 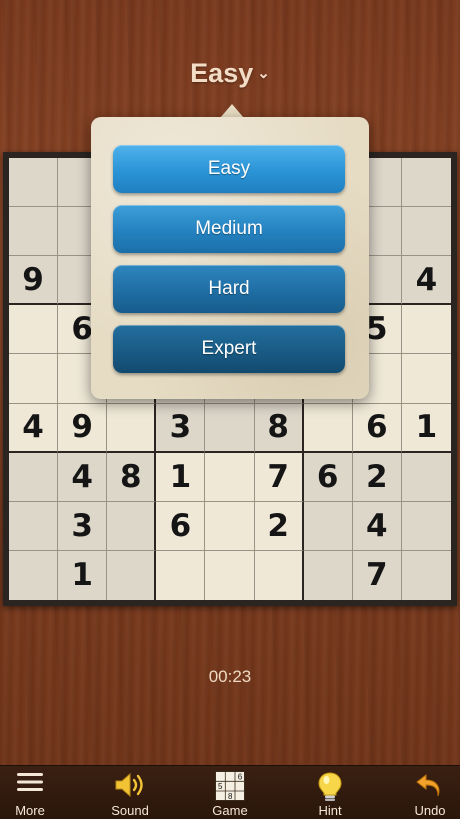 I want to click on difficulty-option-hard: Hard, so click(x=229, y=289).